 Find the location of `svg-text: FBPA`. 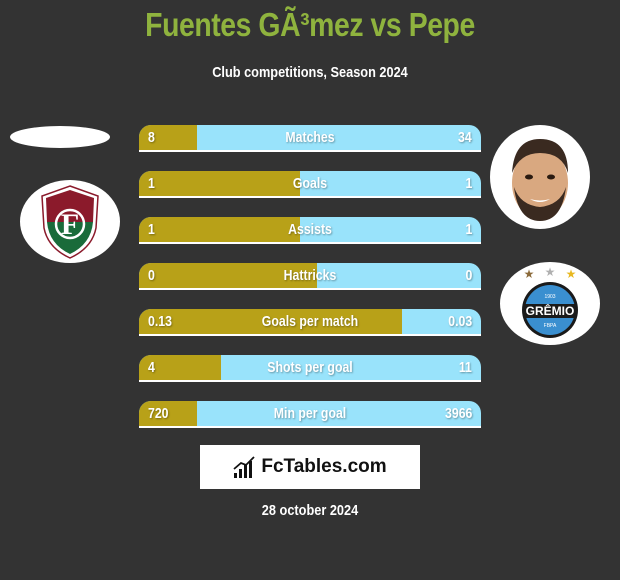

svg-text: FBPA is located at coordinates (550, 326).